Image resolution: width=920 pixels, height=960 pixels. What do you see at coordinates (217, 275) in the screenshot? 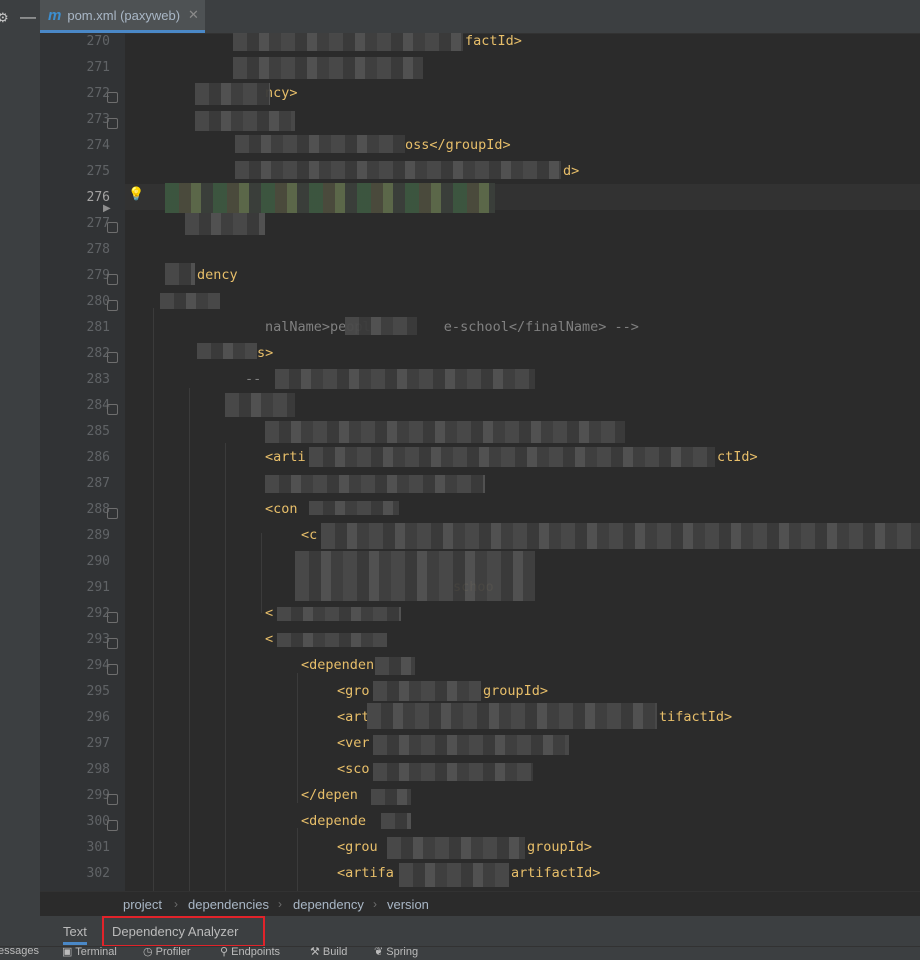
I see `code-line-279: dency` at bounding box center [217, 275].